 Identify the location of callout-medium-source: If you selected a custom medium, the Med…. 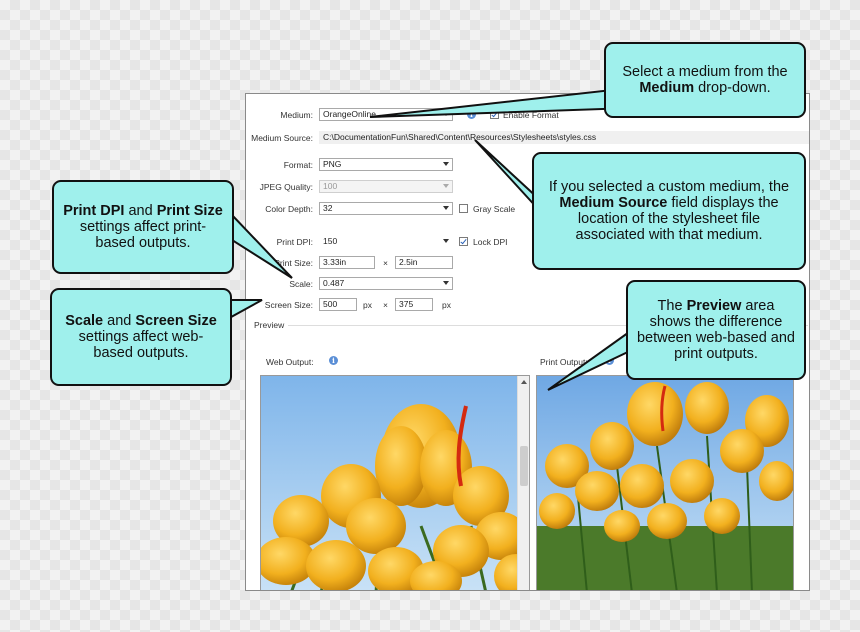
(669, 211).